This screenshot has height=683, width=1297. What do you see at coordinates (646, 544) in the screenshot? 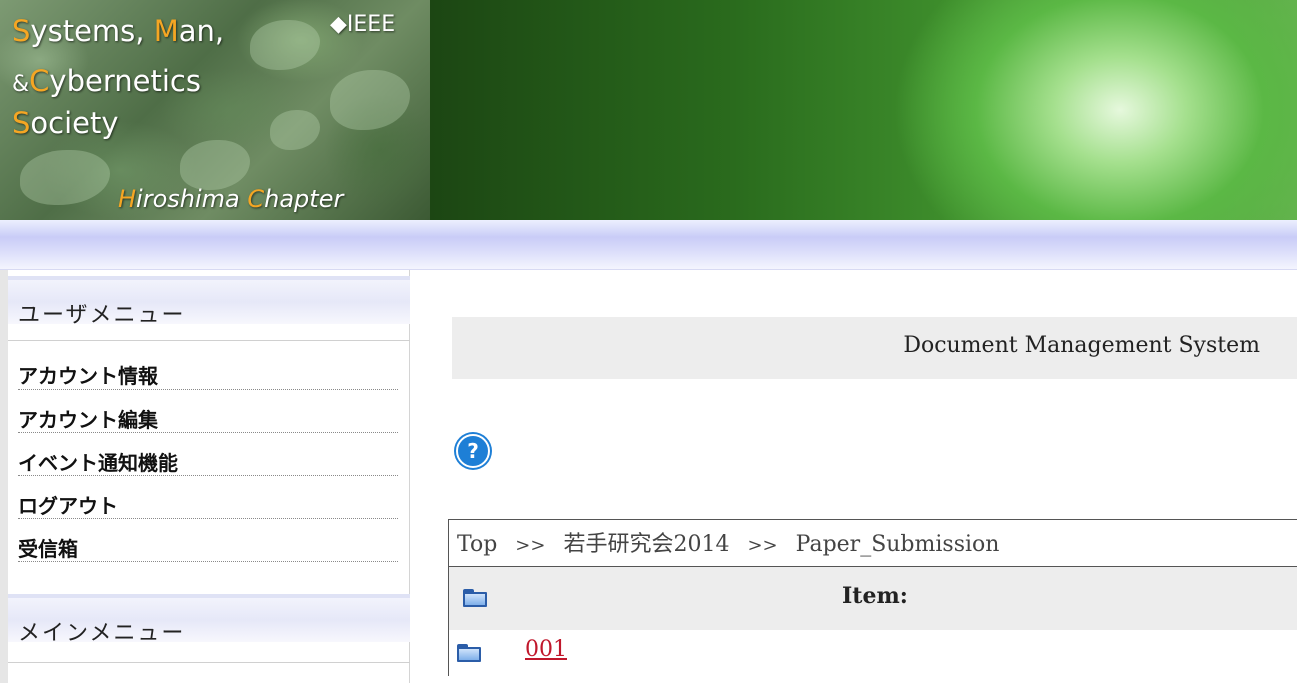
I see `breadcrumb-event: 若手研究会2014` at bounding box center [646, 544].